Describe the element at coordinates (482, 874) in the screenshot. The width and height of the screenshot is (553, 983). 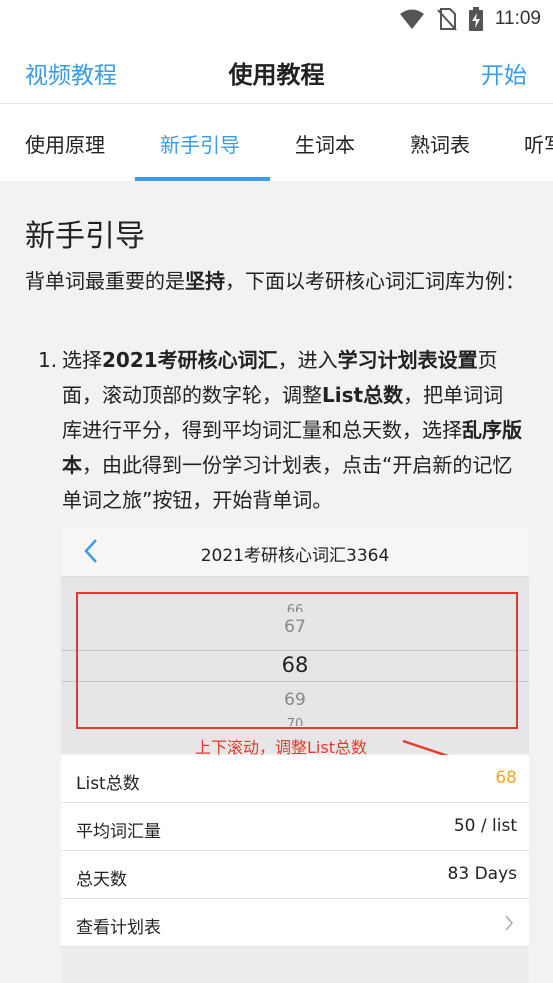
I see `total-days-value: 83 Days` at that location.